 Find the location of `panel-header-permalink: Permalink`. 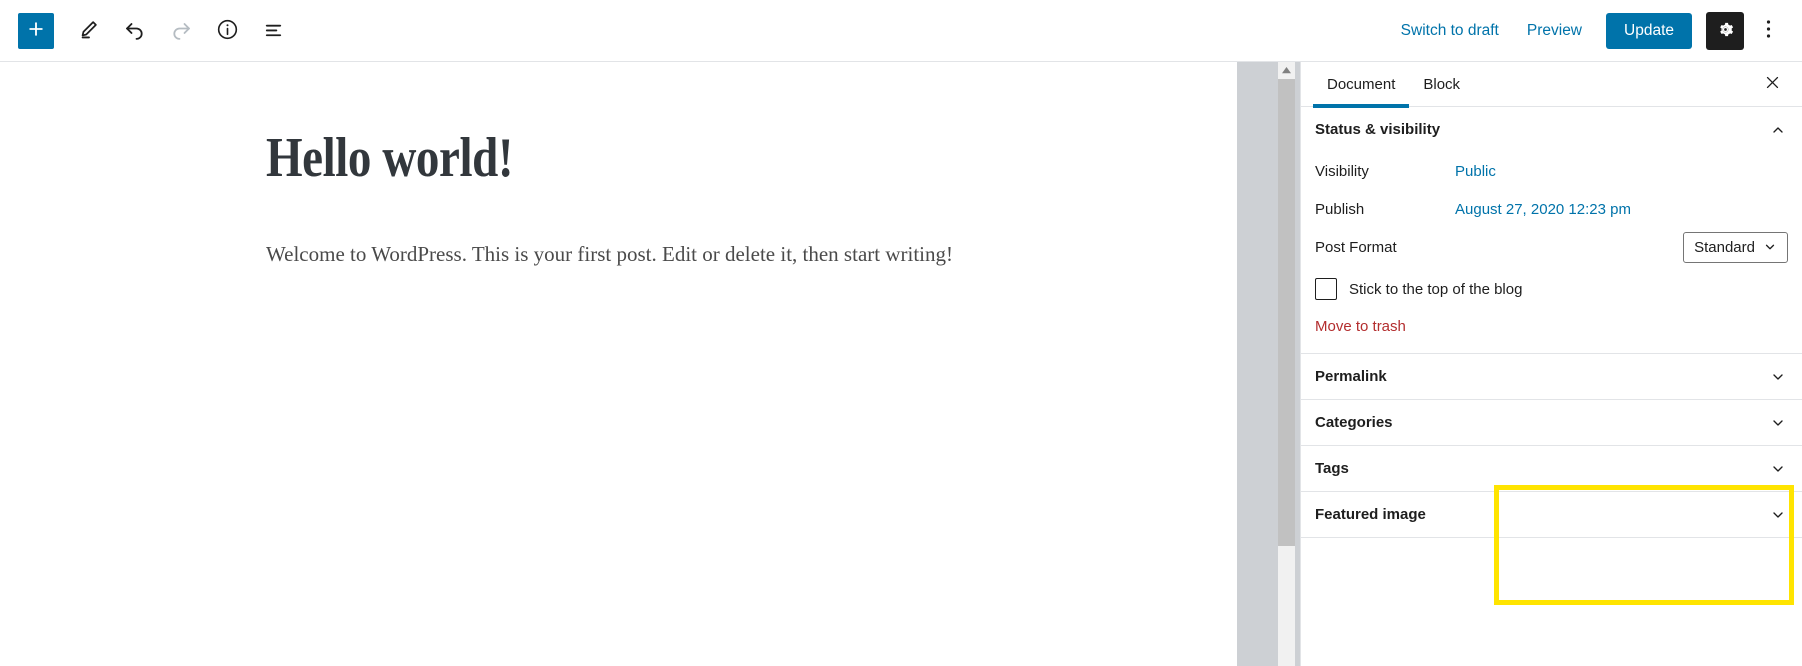

panel-header-permalink: Permalink is located at coordinates (1551, 376).